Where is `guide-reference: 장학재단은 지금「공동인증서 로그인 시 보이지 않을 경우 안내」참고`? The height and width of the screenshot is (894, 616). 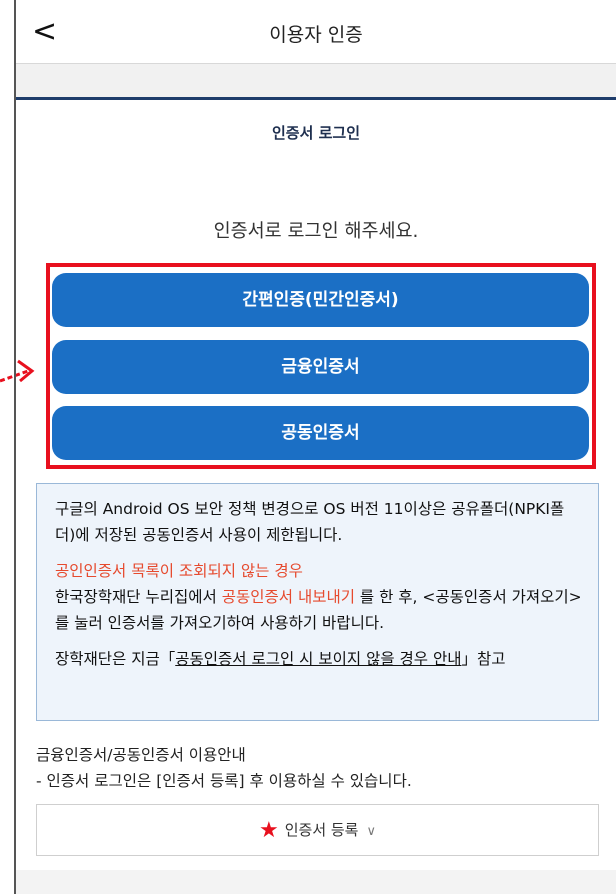 guide-reference: 장학재단은 지금「공동인증서 로그인 시 보이지 않을 경우 안내」참고 is located at coordinates (319, 659).